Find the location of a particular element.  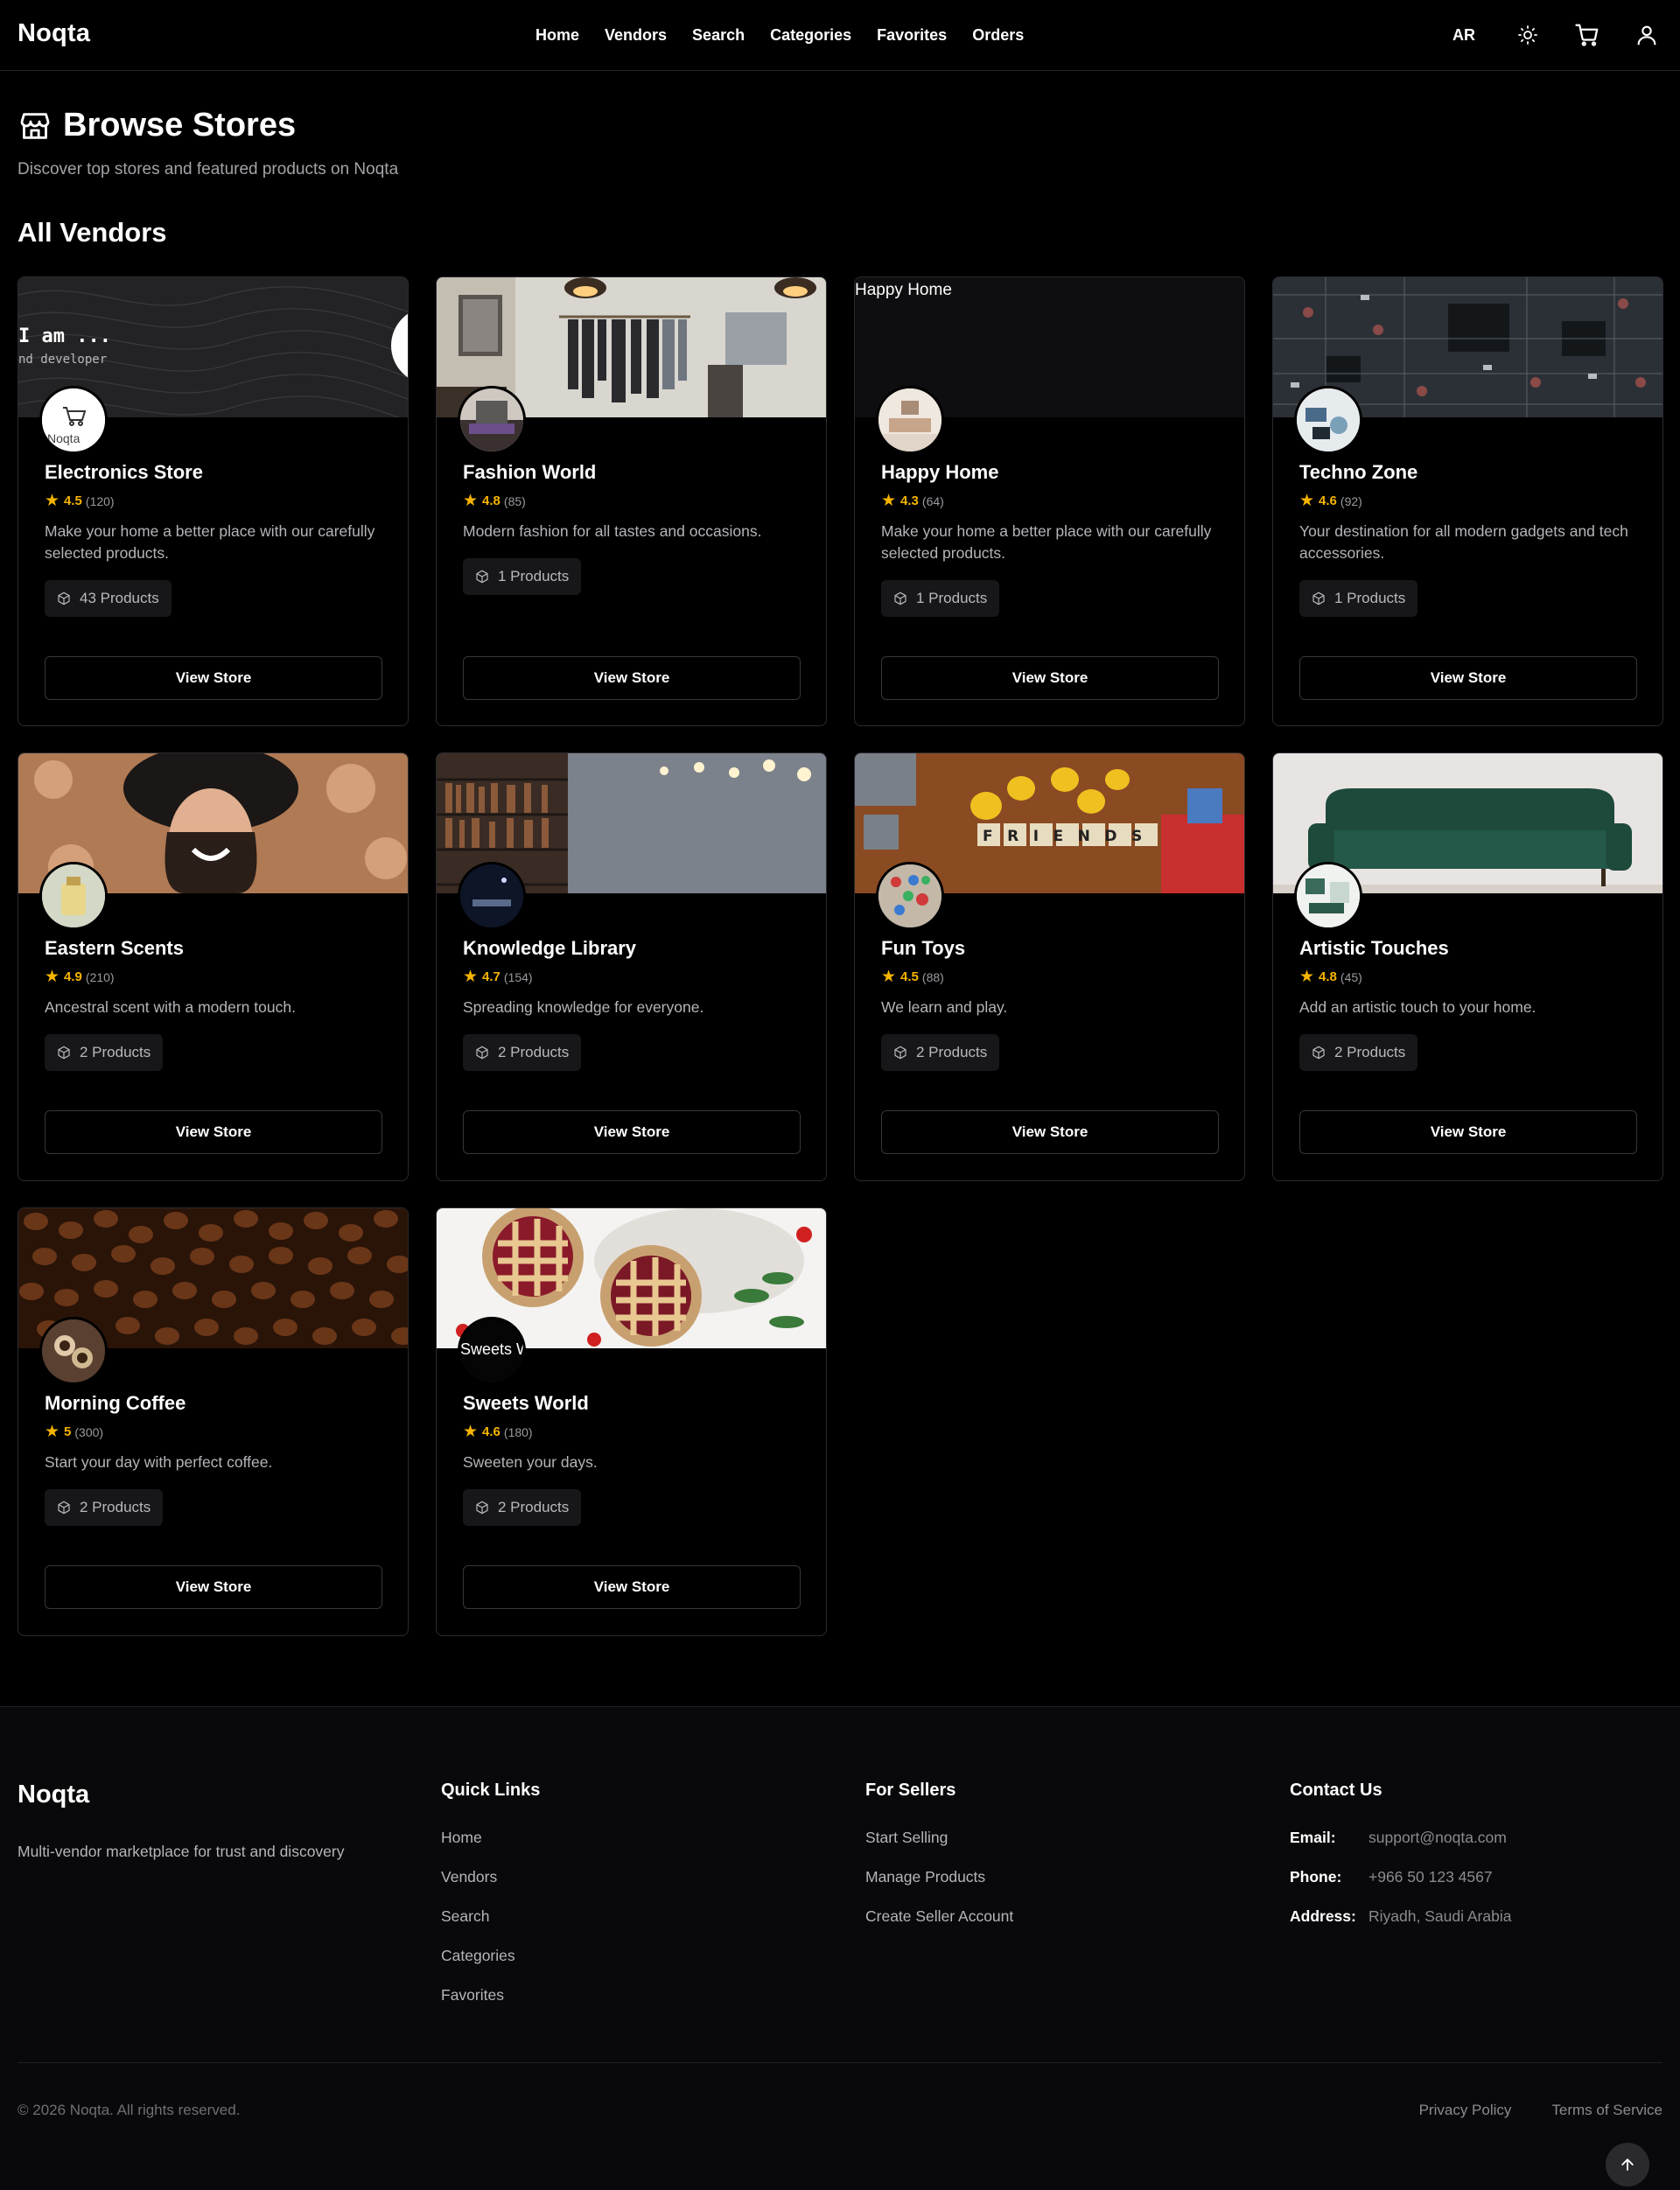

contact-label: Address: is located at coordinates (1323, 1916).